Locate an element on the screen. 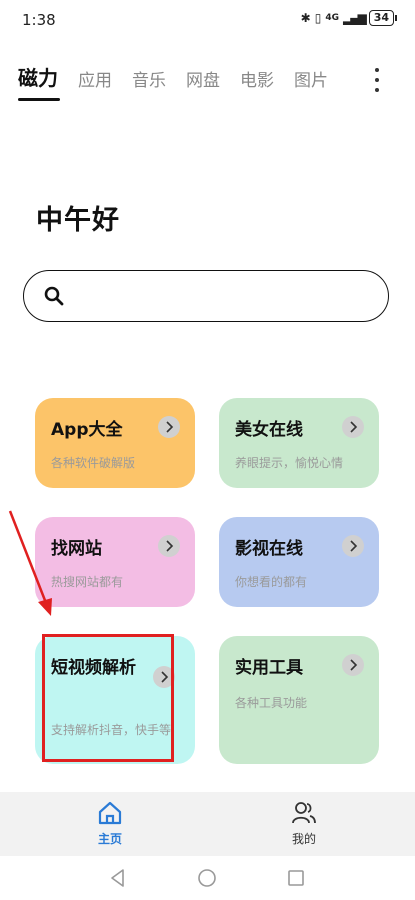 This screenshot has width=415, height=900. battery-icon: 34 is located at coordinates (381, 18).